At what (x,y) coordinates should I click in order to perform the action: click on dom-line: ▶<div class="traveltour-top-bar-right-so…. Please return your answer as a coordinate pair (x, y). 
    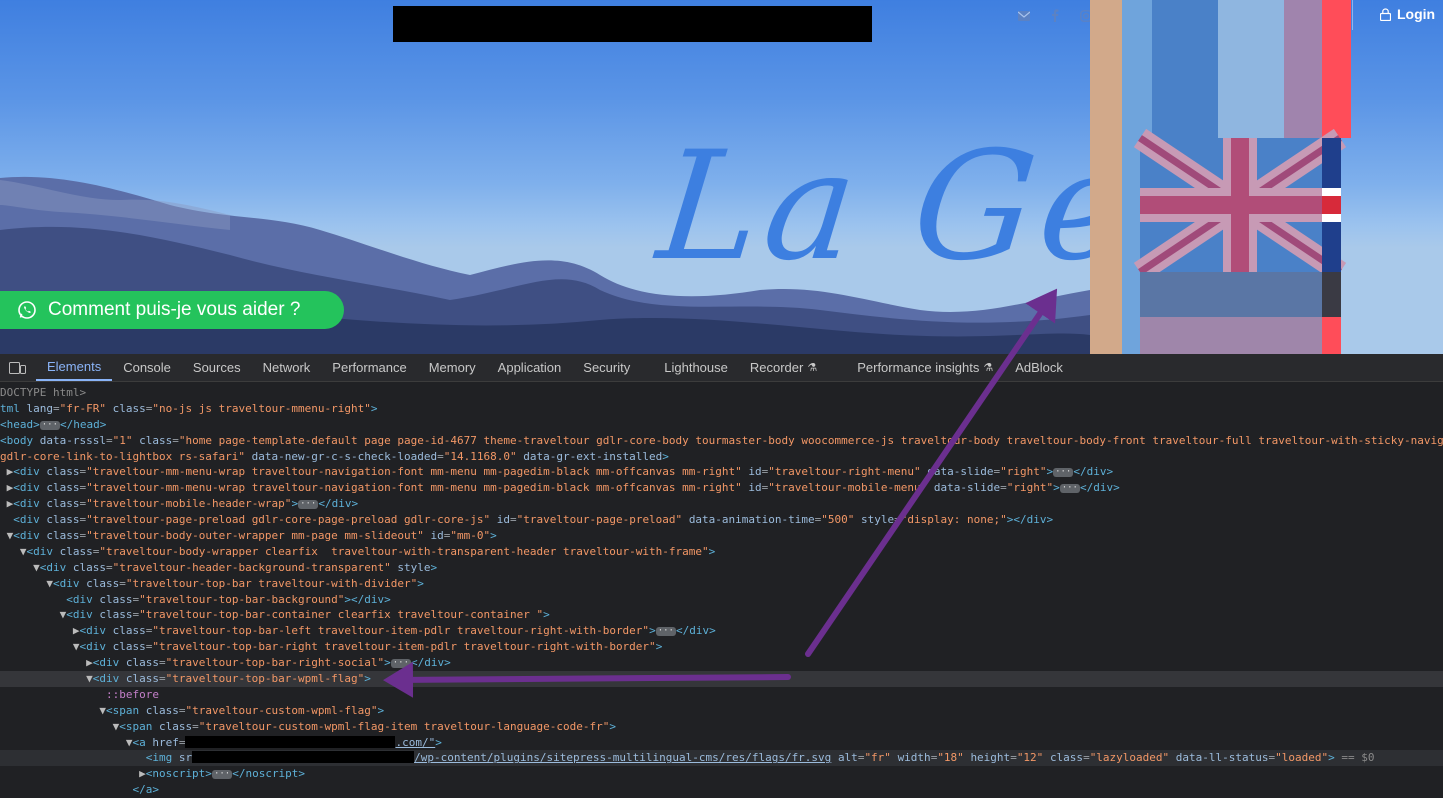
    Looking at the image, I should click on (721, 663).